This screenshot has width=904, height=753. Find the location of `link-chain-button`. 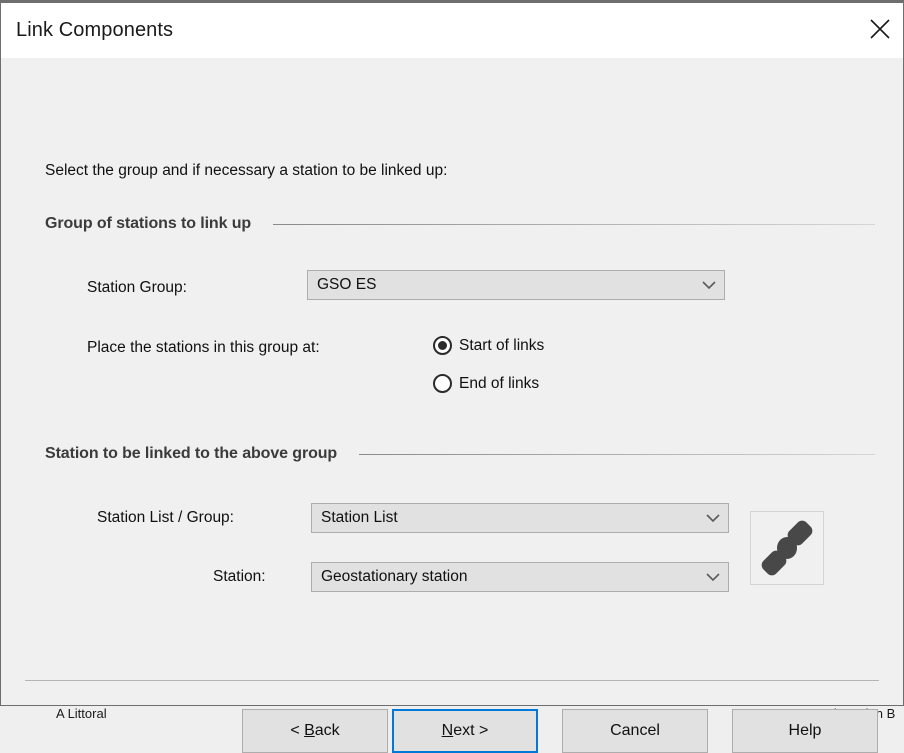

link-chain-button is located at coordinates (787, 548).